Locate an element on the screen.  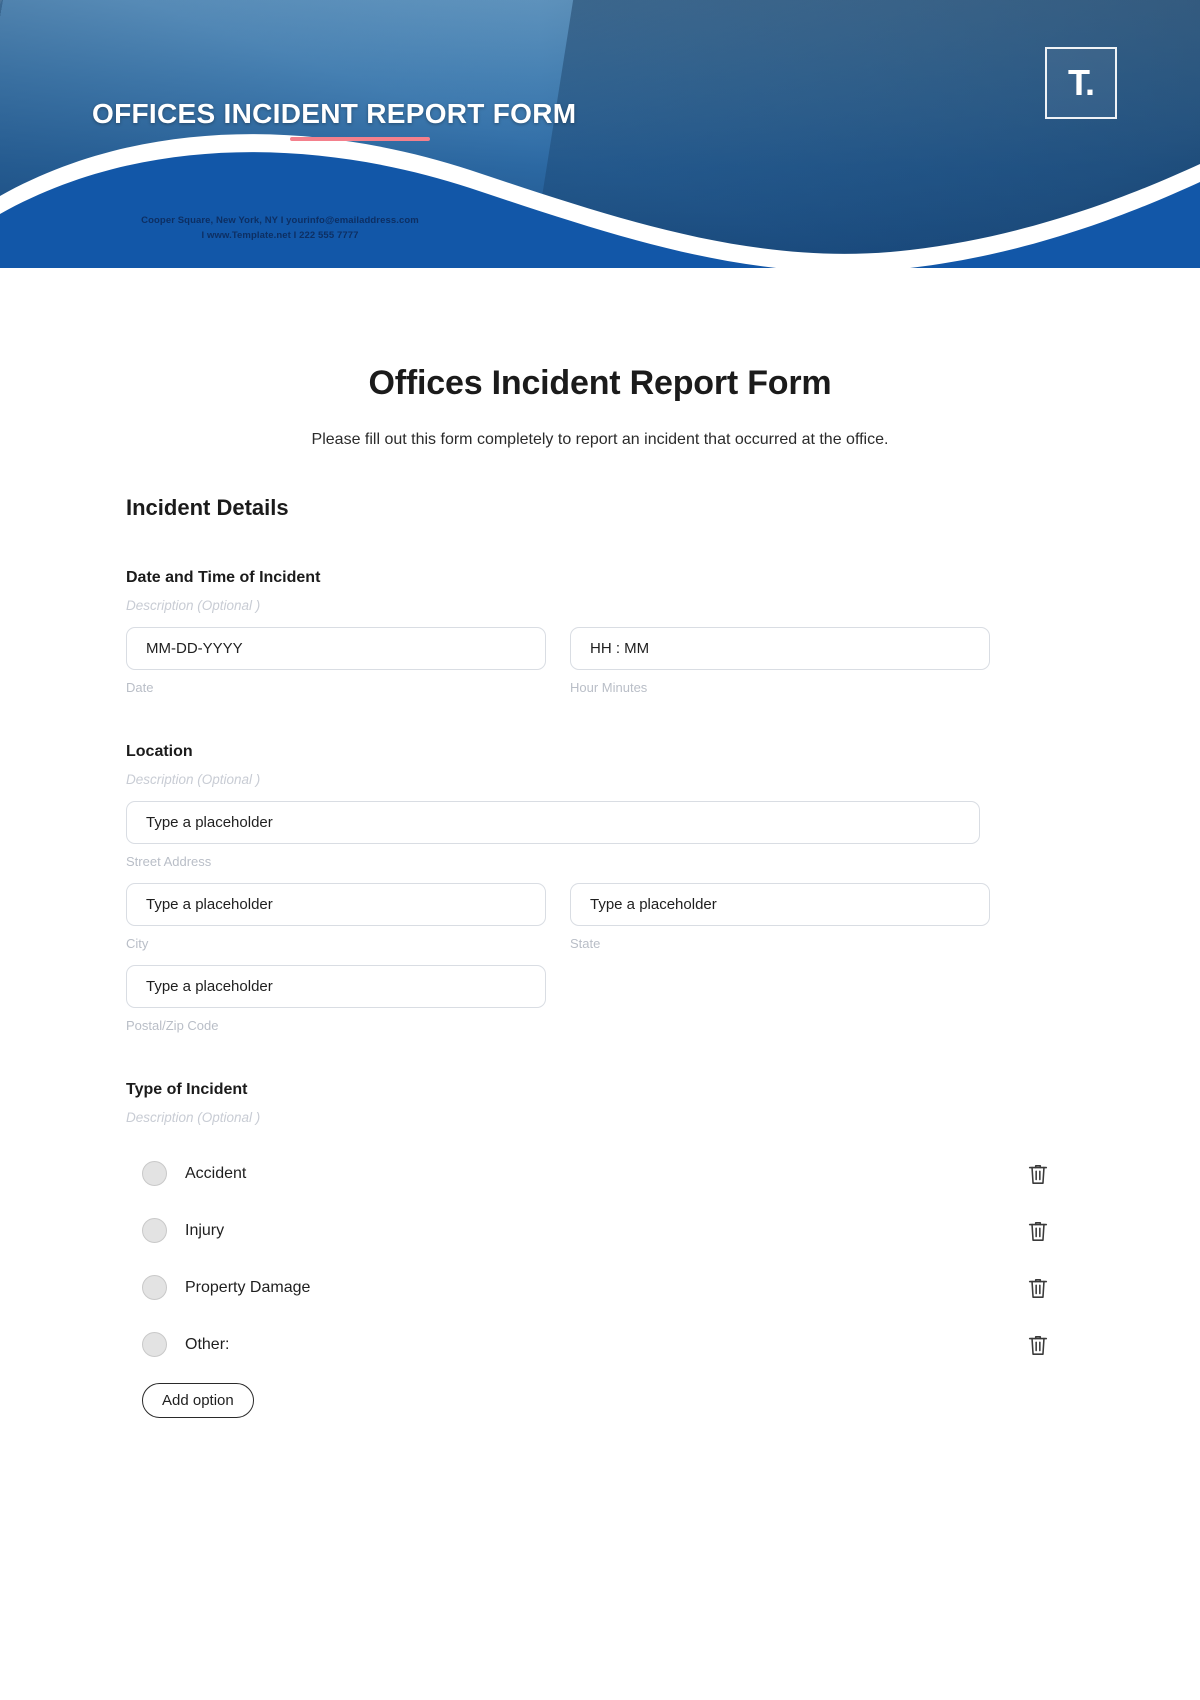
field-label-incident-type: Type of Incident is located at coordinates (187, 1089).